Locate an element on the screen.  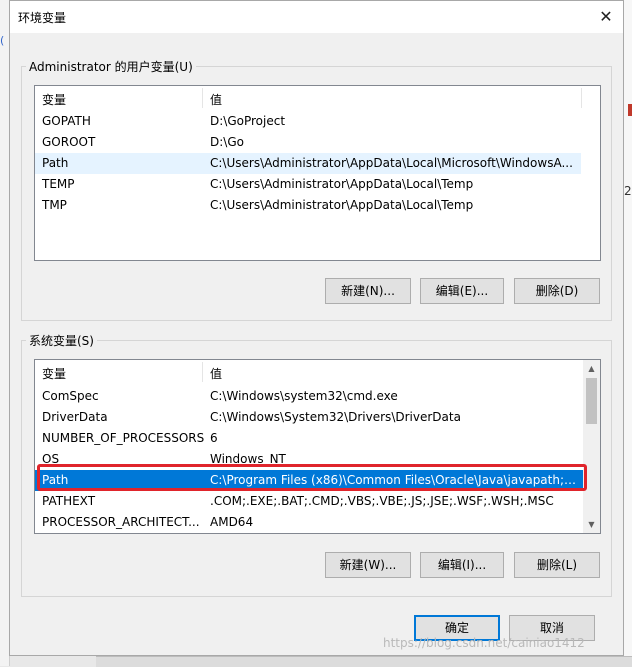
variable-value: Windows_NT is located at coordinates (248, 459).